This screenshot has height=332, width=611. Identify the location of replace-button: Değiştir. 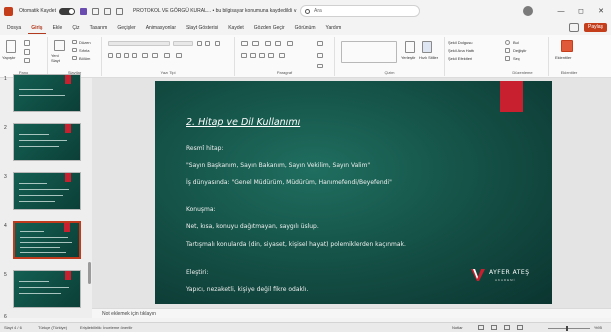
(520, 50).